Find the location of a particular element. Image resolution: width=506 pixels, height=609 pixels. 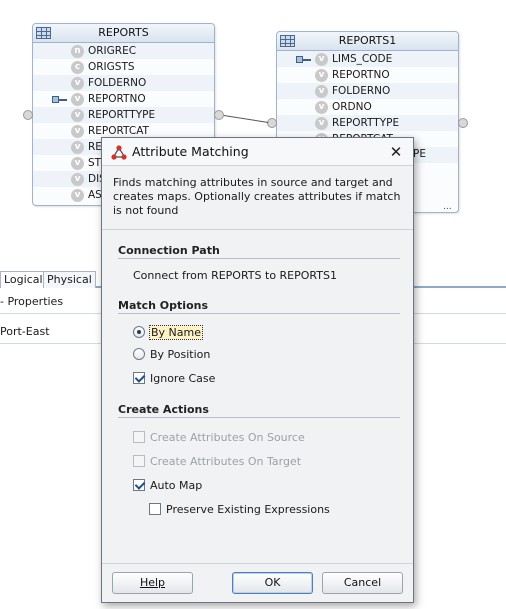

ok-button: OK is located at coordinates (272, 583).